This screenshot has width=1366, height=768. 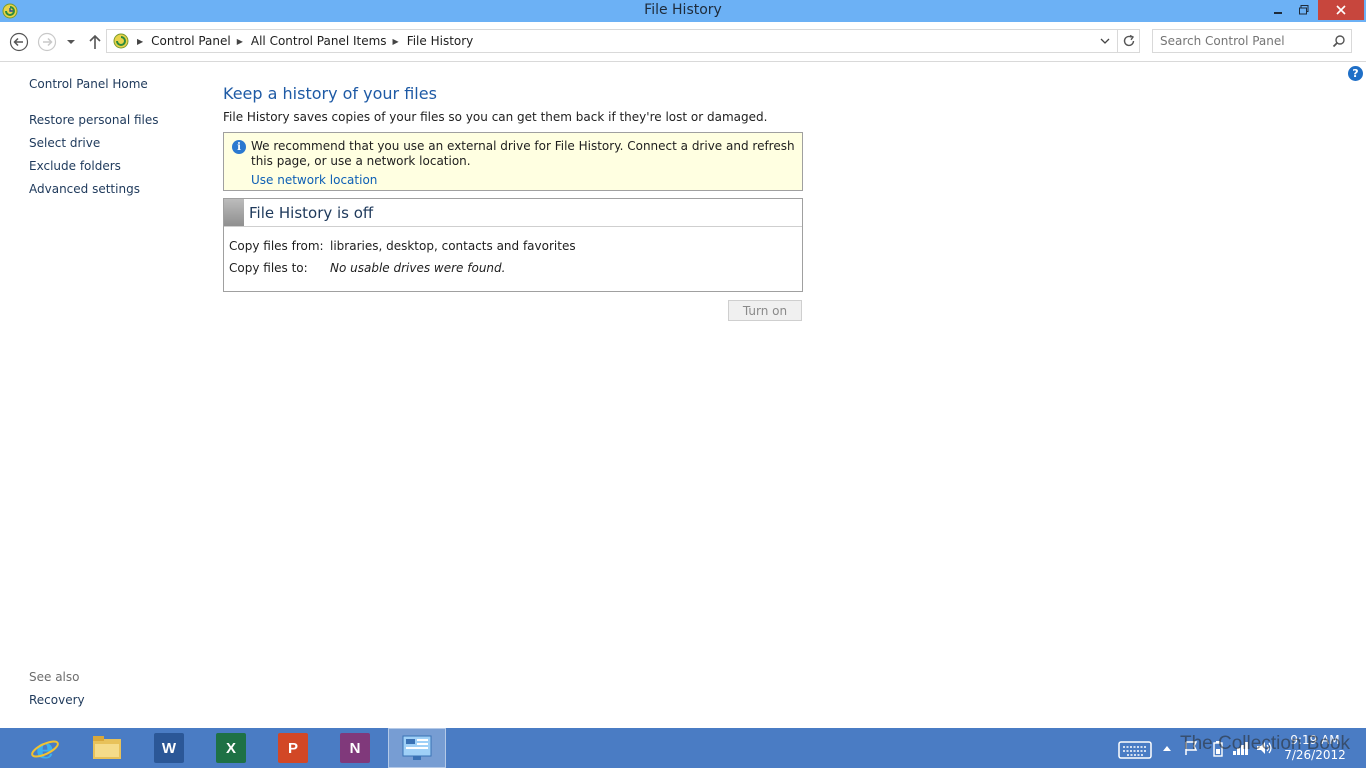 I want to click on forward-button, so click(x=47, y=42).